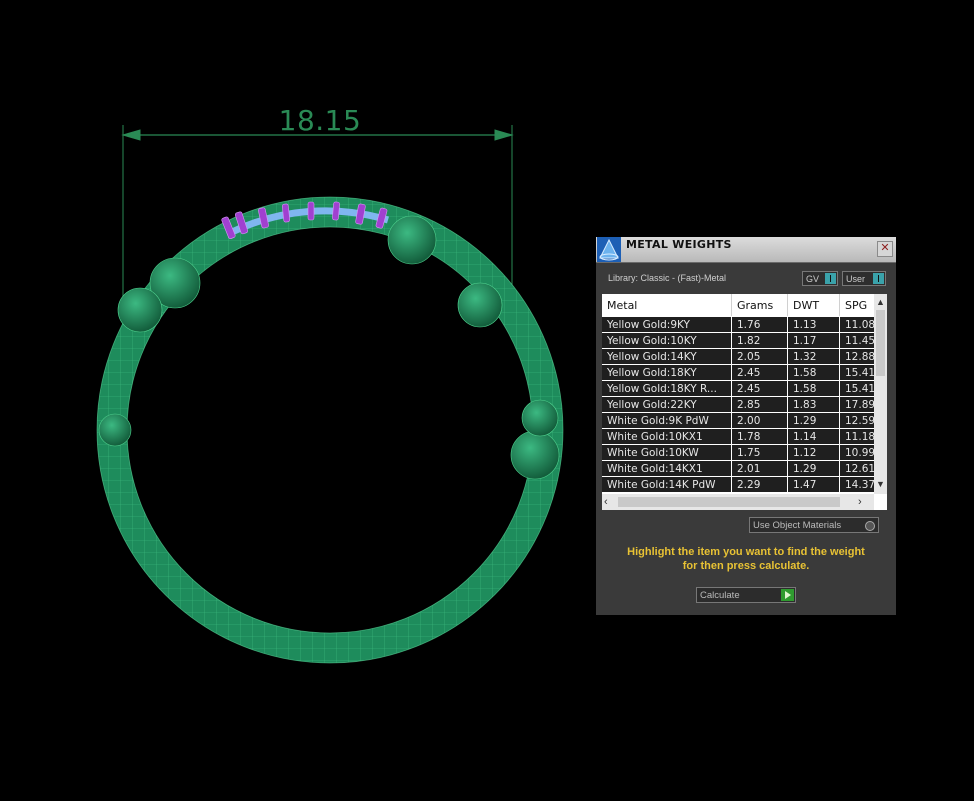 The width and height of the screenshot is (974, 801). I want to click on column-header-metal: Metal, so click(667, 305).